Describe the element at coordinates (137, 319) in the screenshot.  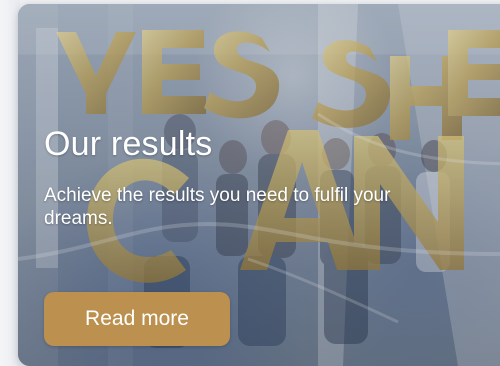
I see `read-more-button: Read more` at that location.